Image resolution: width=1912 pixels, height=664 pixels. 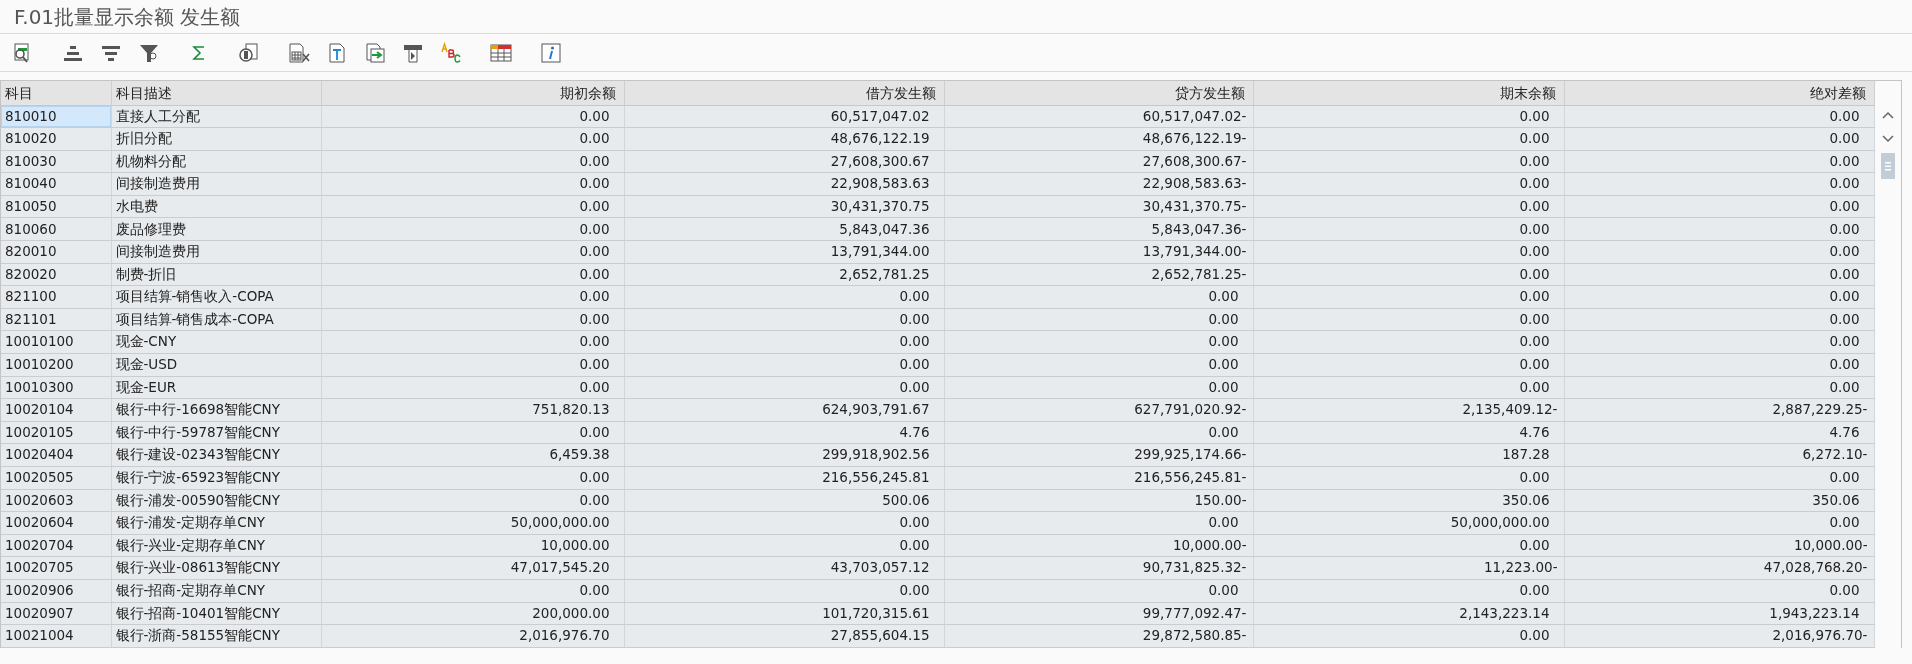 I want to click on table-cell: 820010, so click(x=56, y=252).